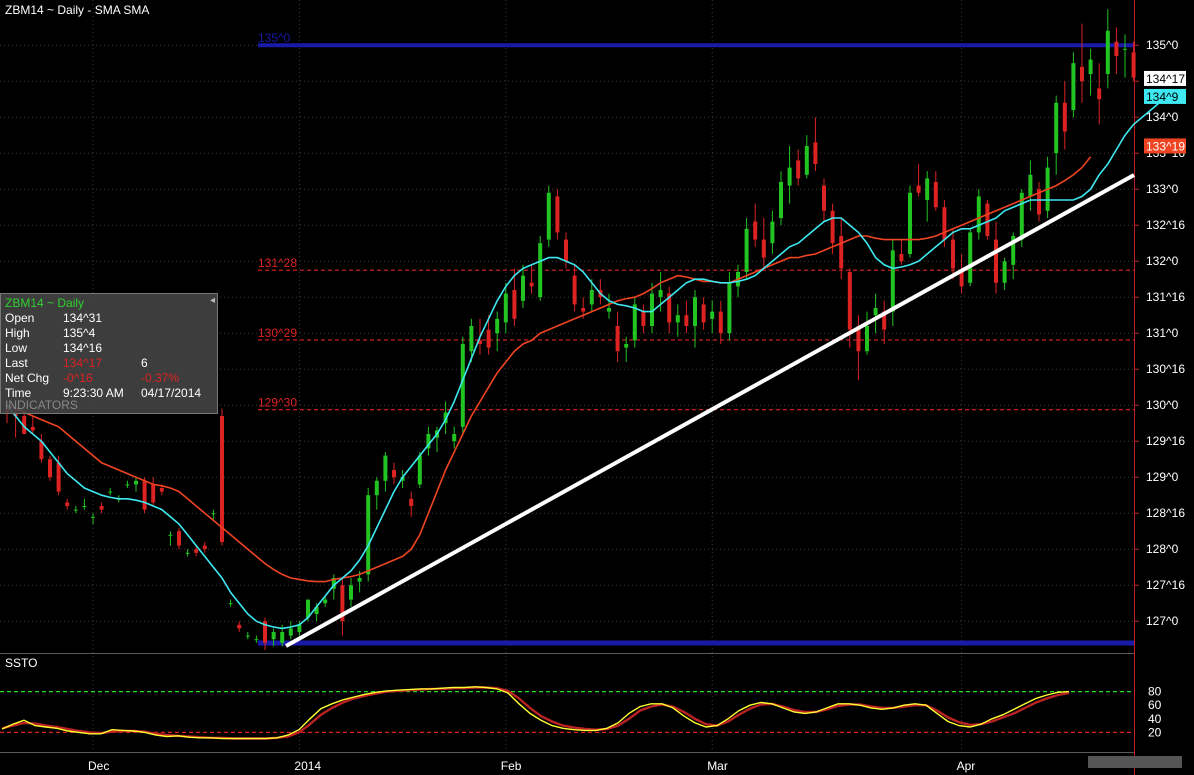  Describe the element at coordinates (1162, 621) in the screenshot. I see `y-tick-label: 127^0` at that location.